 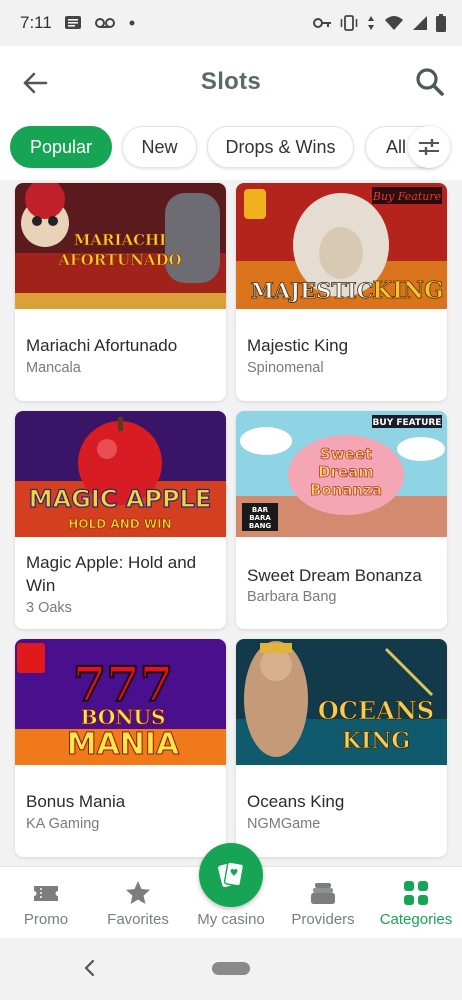 What do you see at coordinates (120, 474) in the screenshot?
I see `game-thumbnail: MAGIC APPLE HOLD AND WIN` at bounding box center [120, 474].